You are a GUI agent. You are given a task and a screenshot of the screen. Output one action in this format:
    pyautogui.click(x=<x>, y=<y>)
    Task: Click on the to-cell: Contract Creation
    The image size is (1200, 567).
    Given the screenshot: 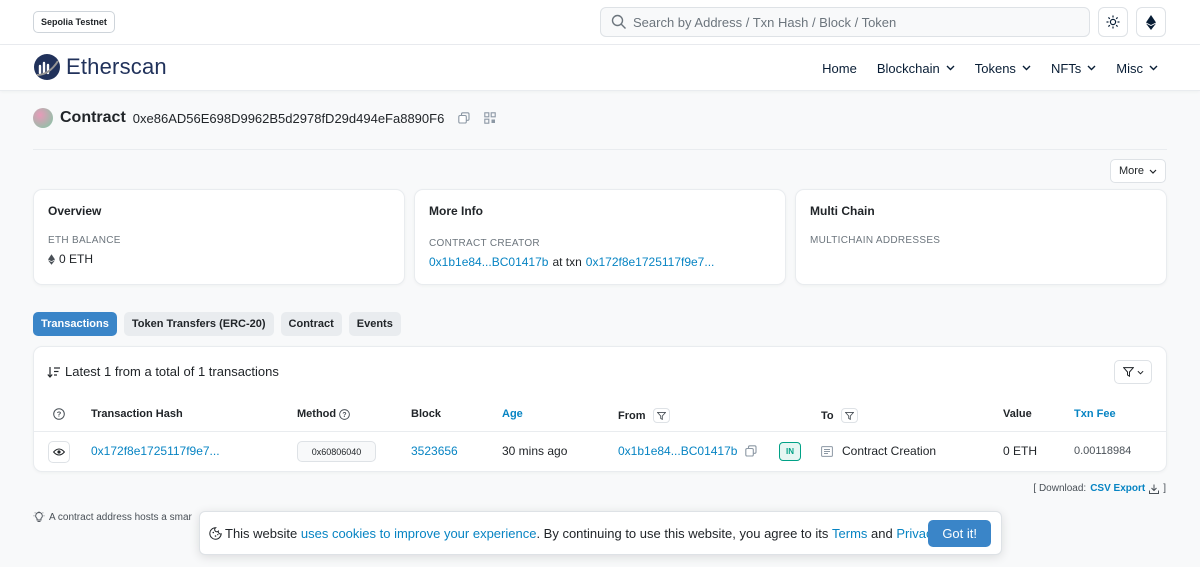 What is the action you would take?
    pyautogui.click(x=878, y=451)
    